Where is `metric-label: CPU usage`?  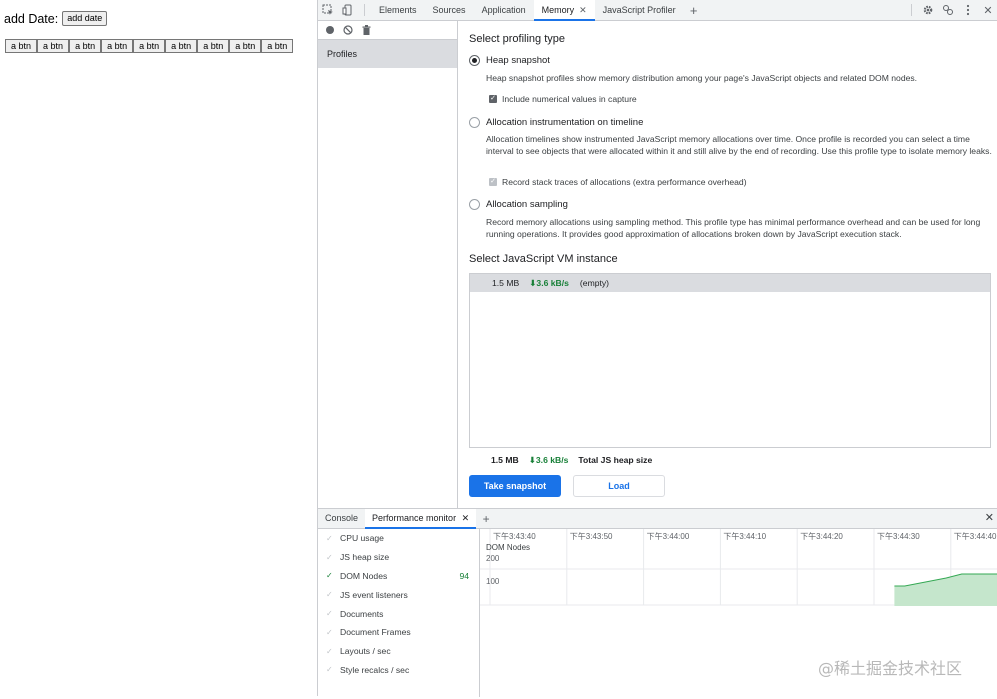
metric-label: CPU usage is located at coordinates (362, 538).